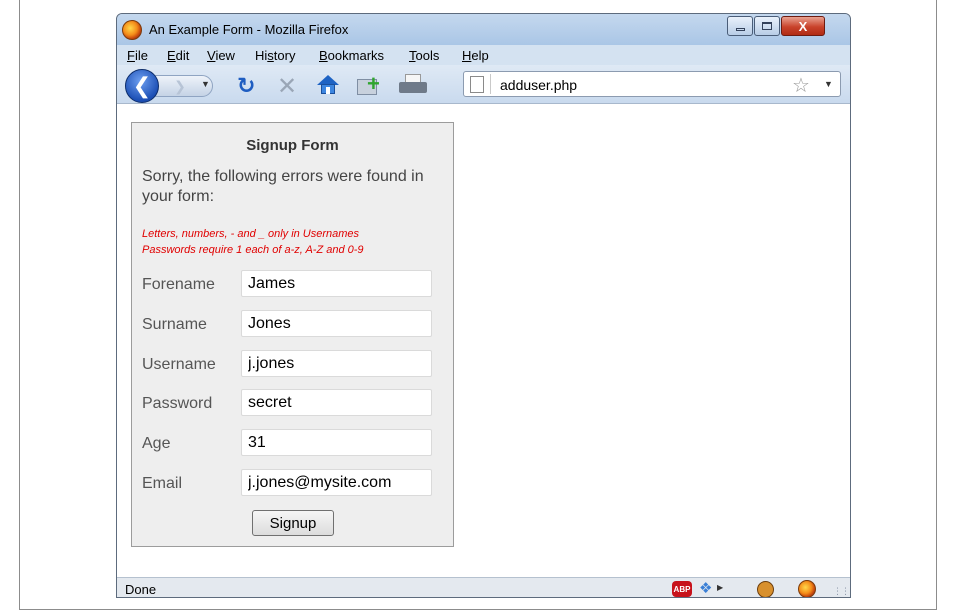 This screenshot has width=956, height=610. I want to click on forward-arrow-icon: ❯, so click(180, 86).